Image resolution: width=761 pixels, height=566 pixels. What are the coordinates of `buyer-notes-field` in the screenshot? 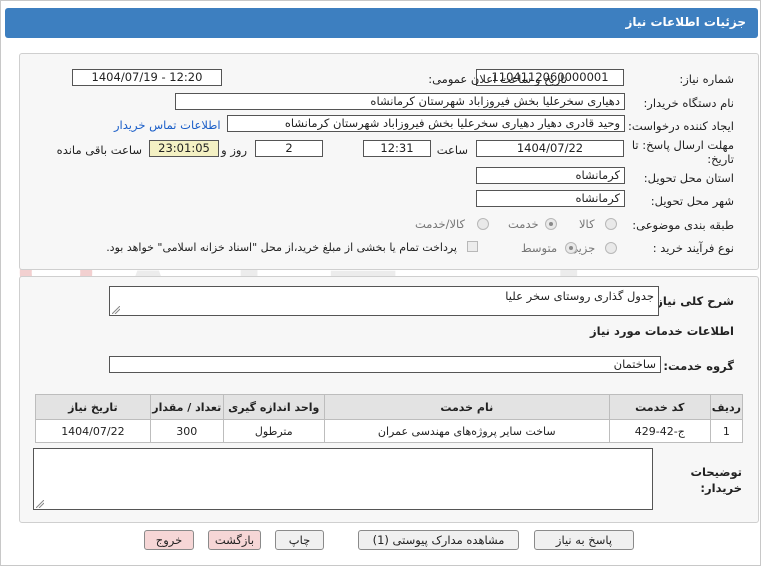 It's located at (343, 479).